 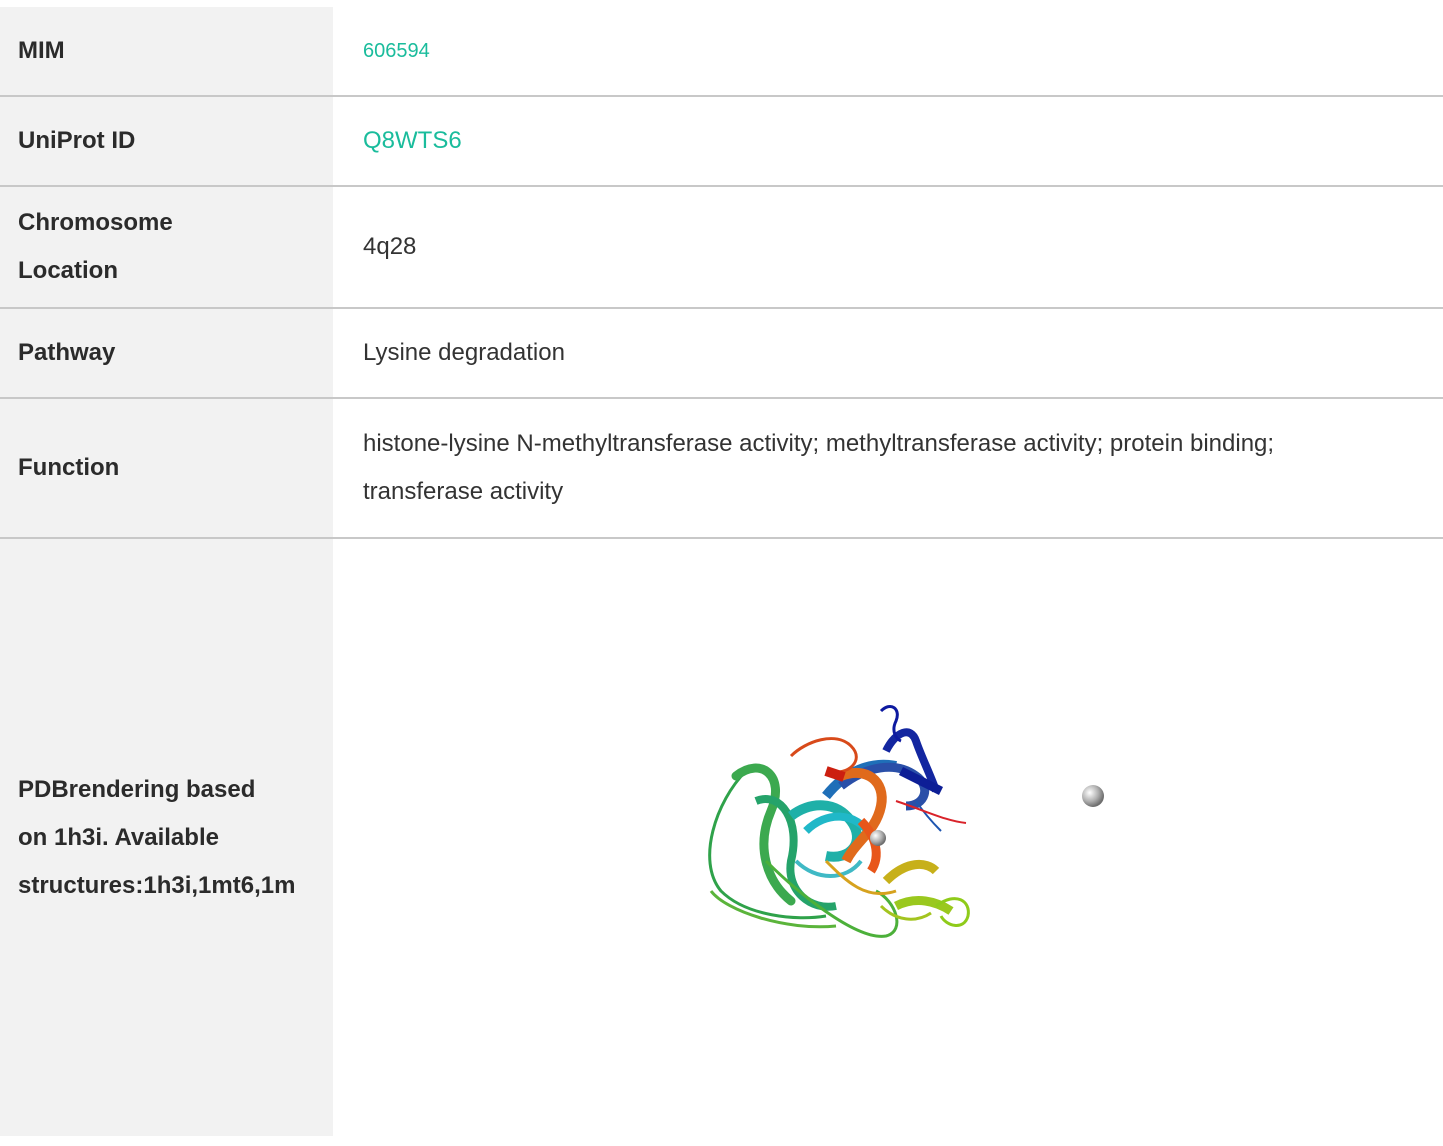 I want to click on mim-label: MIM, so click(x=166, y=51).